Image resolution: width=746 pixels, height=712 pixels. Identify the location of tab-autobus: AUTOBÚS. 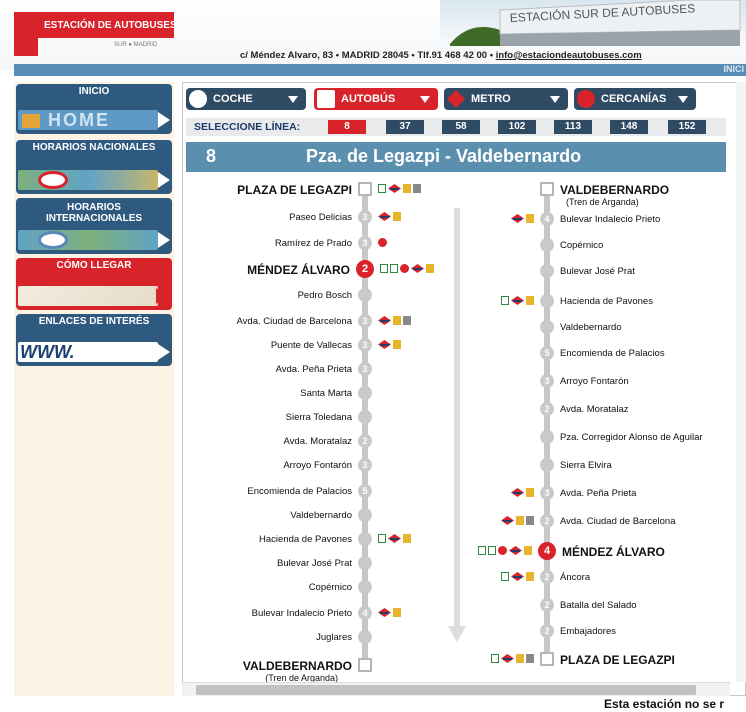
(376, 99).